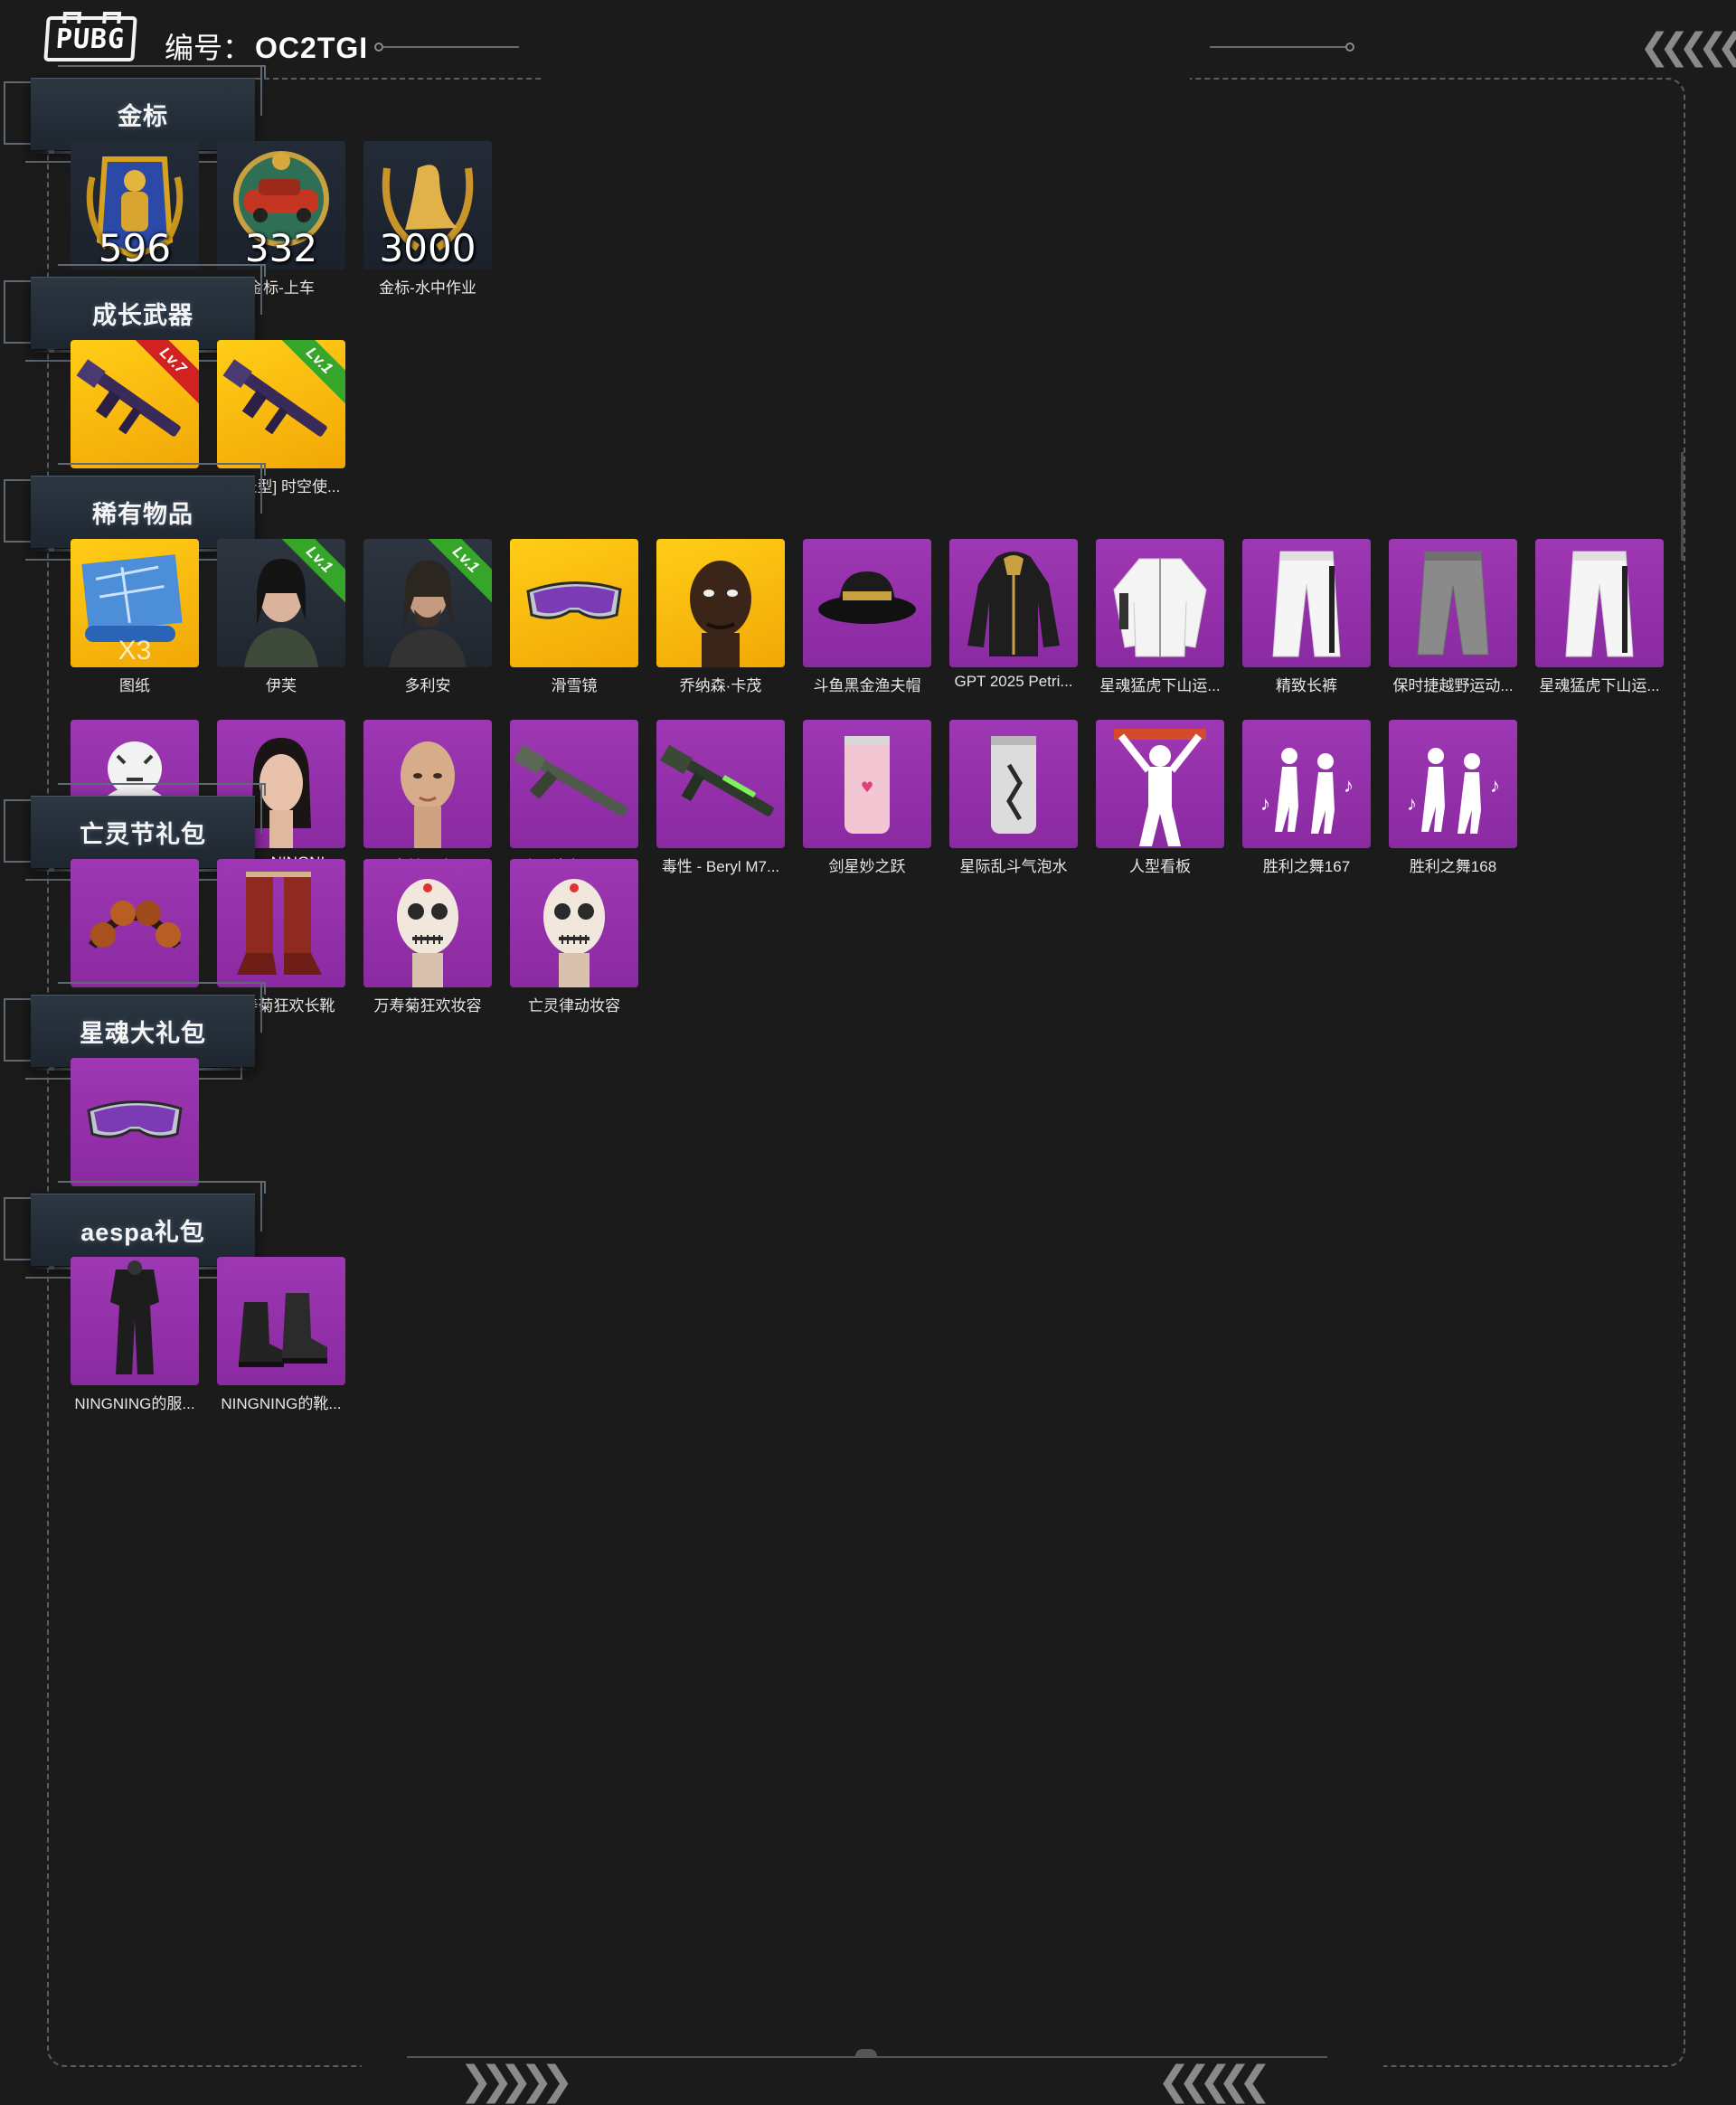  I want to click on section-title-label: 成长武器, so click(142, 315).